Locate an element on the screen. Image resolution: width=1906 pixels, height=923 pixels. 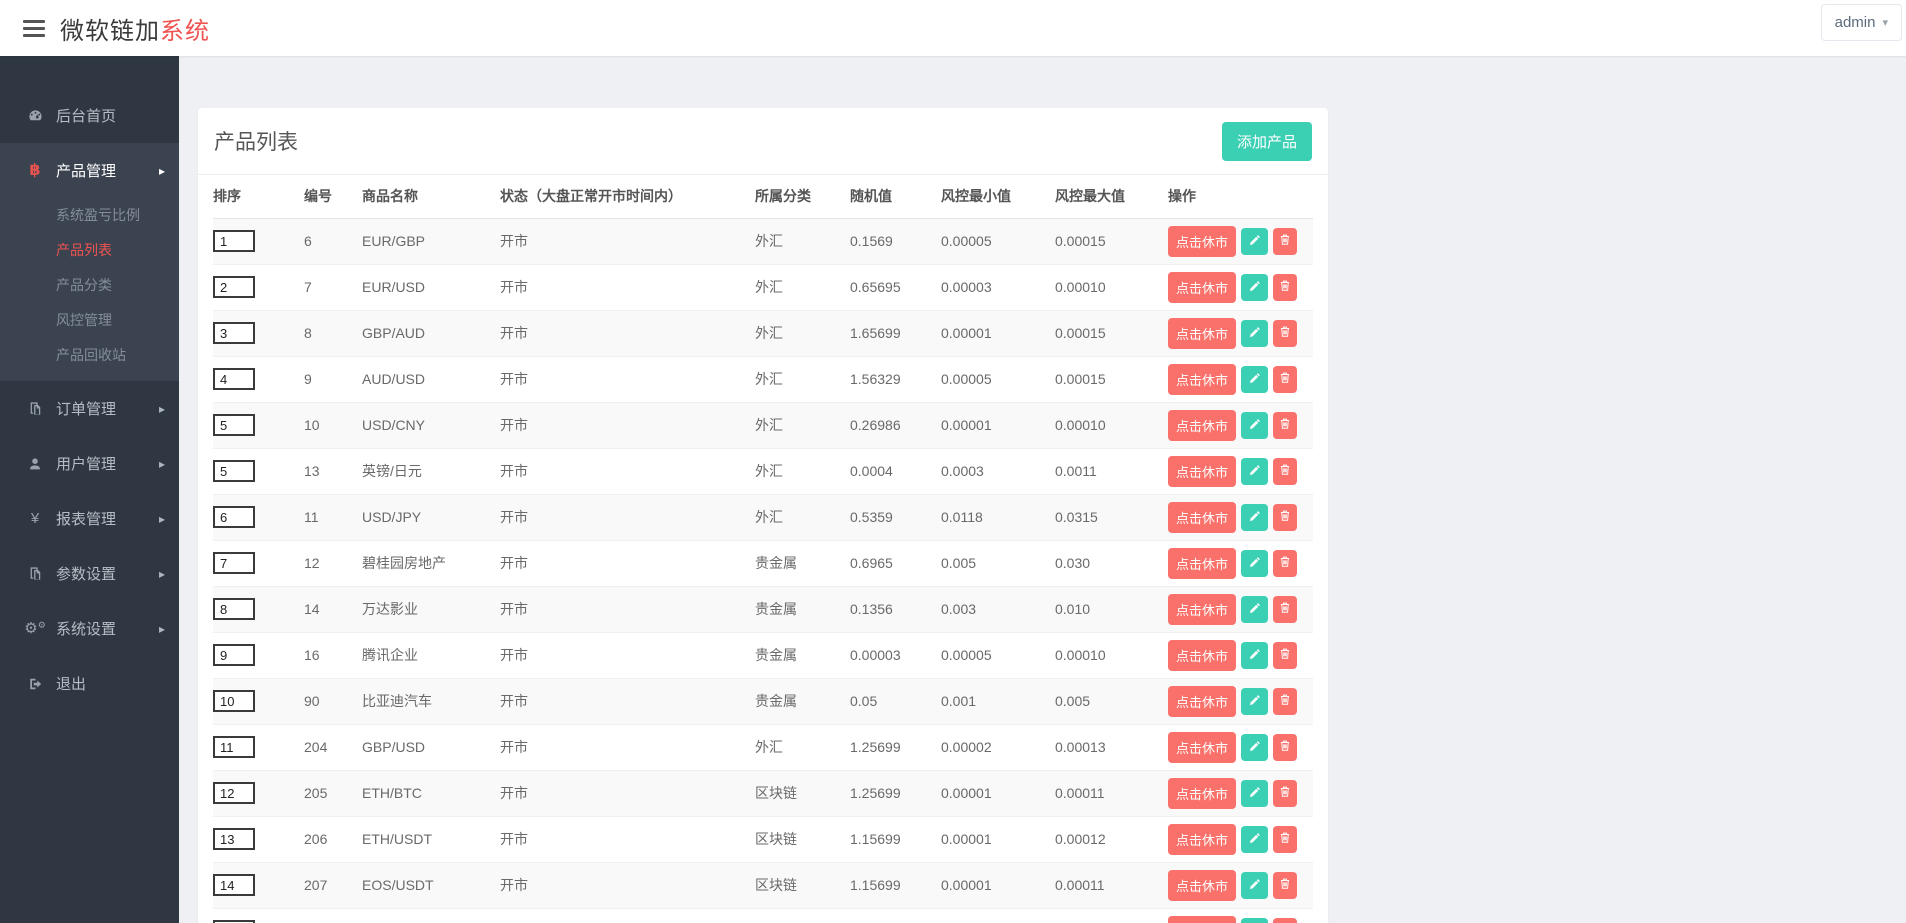
risk-min-cell: 0.00001 is located at coordinates (998, 885).